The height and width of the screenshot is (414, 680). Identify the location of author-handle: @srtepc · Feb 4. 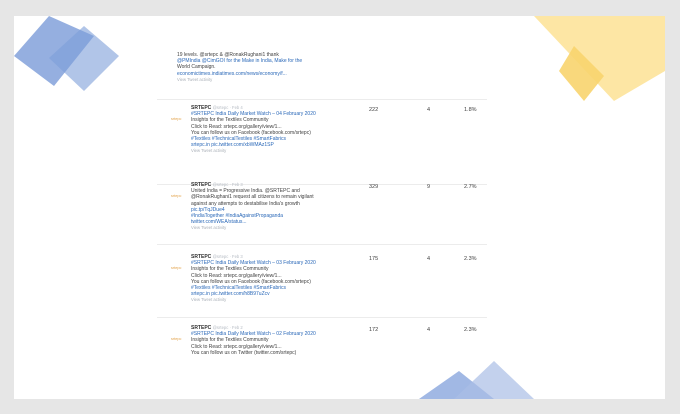
(227, 107).